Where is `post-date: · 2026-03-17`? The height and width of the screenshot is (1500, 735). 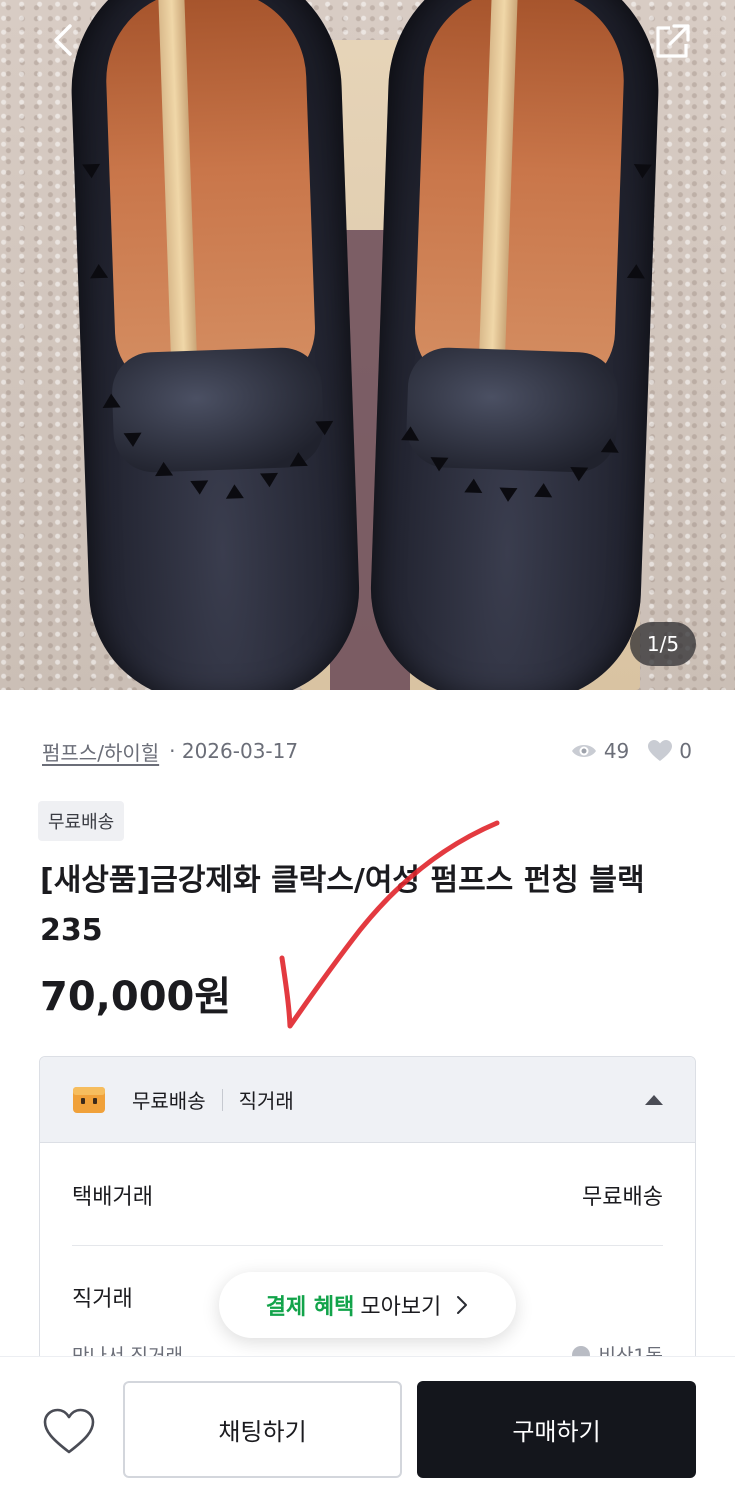 post-date: · 2026-03-17 is located at coordinates (234, 751).